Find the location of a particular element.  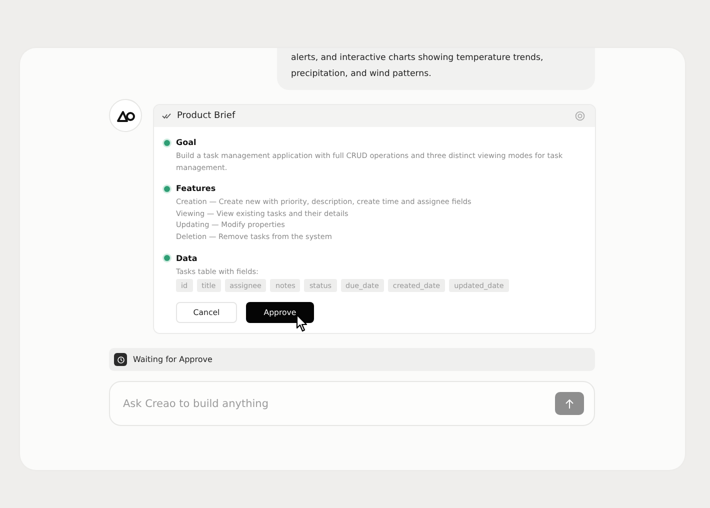

message-text: alerts, and interactive charts showing temperature trends, is located at coordinates (417, 58).